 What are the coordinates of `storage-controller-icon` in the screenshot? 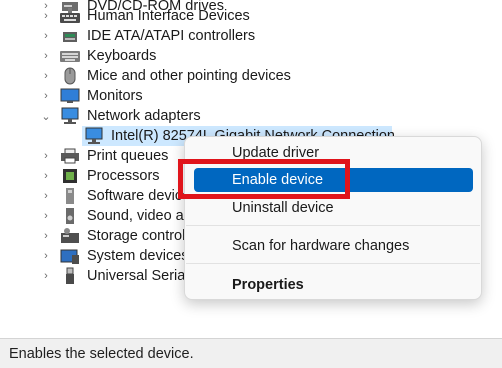 It's located at (70, 236).